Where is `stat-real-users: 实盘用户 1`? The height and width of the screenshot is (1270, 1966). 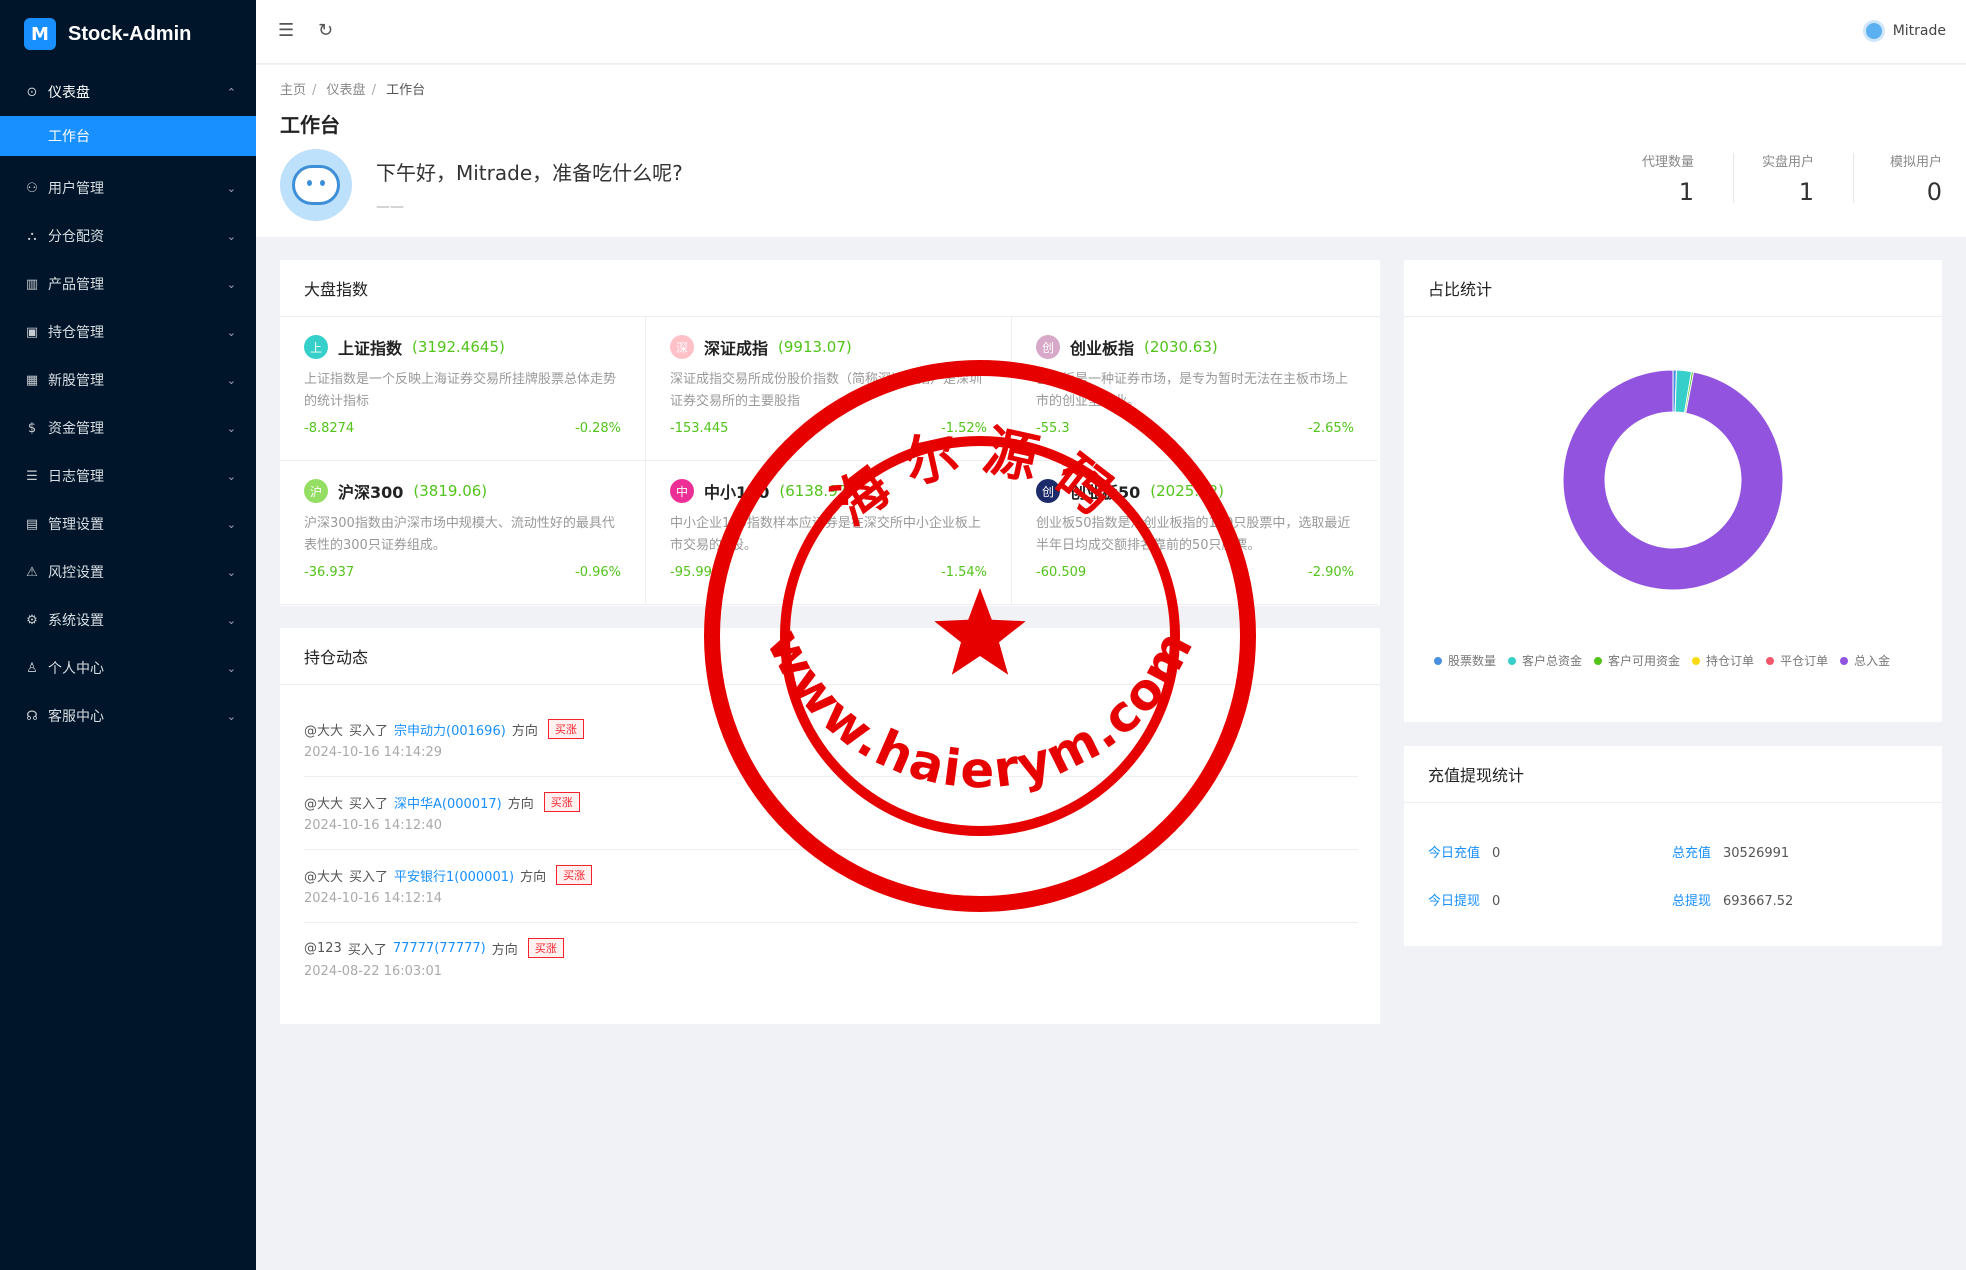 stat-real-users: 实盘用户 1 is located at coordinates (1787, 180).